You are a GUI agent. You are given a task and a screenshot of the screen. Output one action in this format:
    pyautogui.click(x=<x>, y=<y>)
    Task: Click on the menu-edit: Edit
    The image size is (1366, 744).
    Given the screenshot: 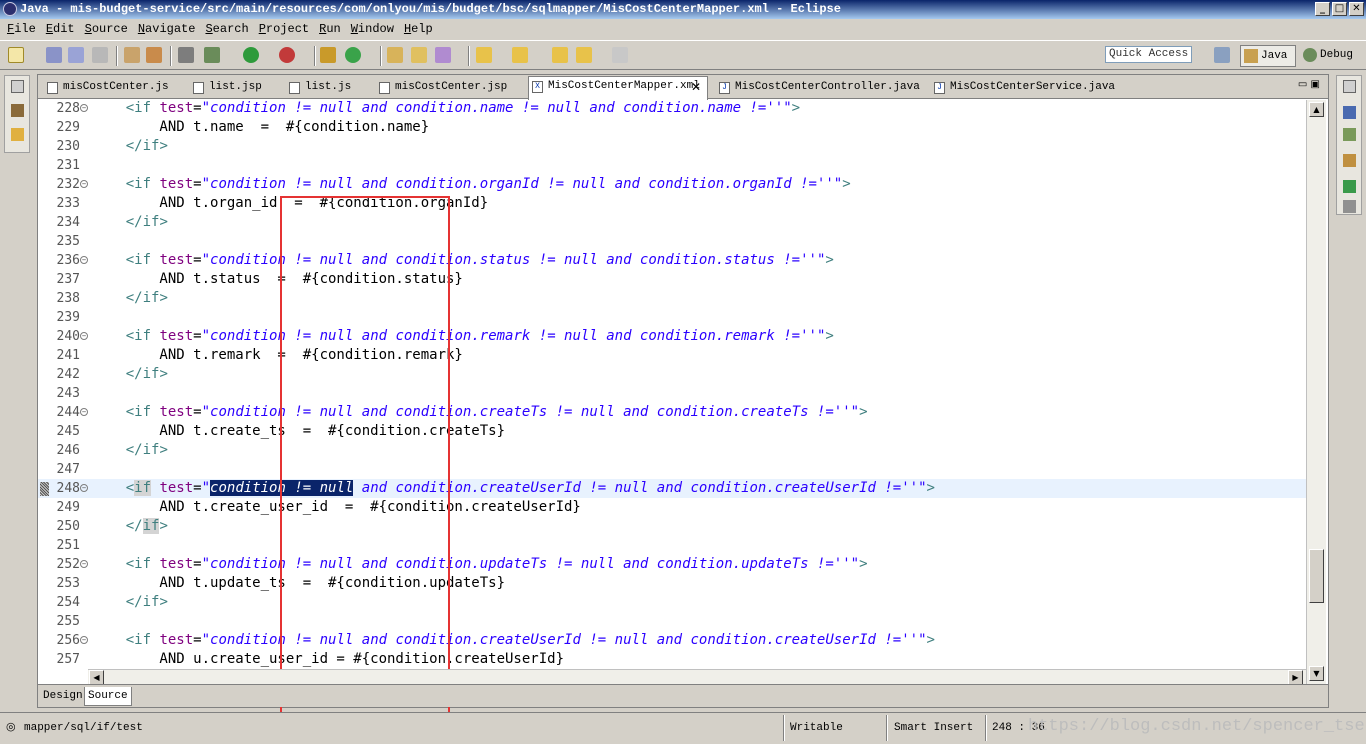 What is the action you would take?
    pyautogui.click(x=60, y=29)
    